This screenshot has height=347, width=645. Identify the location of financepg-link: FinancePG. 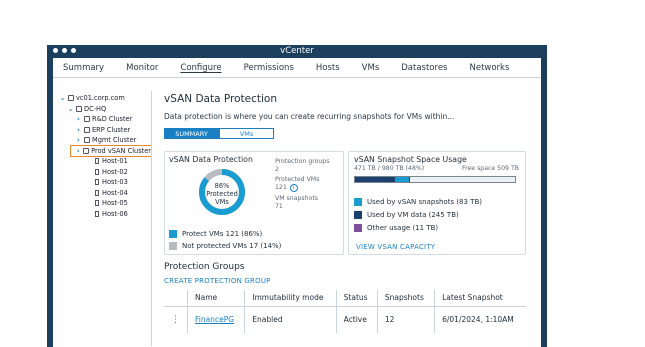
(214, 319).